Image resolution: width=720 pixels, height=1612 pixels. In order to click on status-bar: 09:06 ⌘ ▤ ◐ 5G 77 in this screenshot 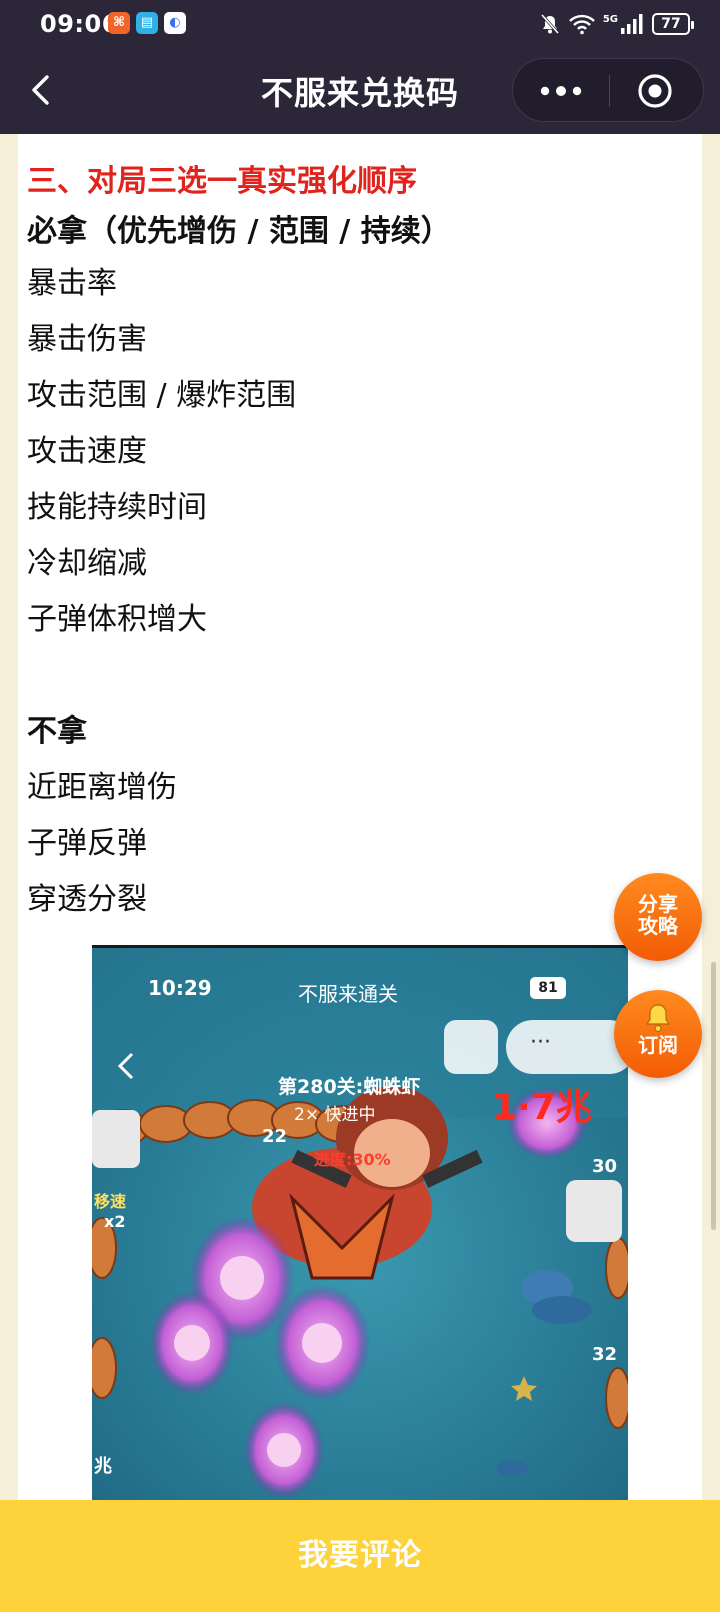, I will do `click(360, 24)`.